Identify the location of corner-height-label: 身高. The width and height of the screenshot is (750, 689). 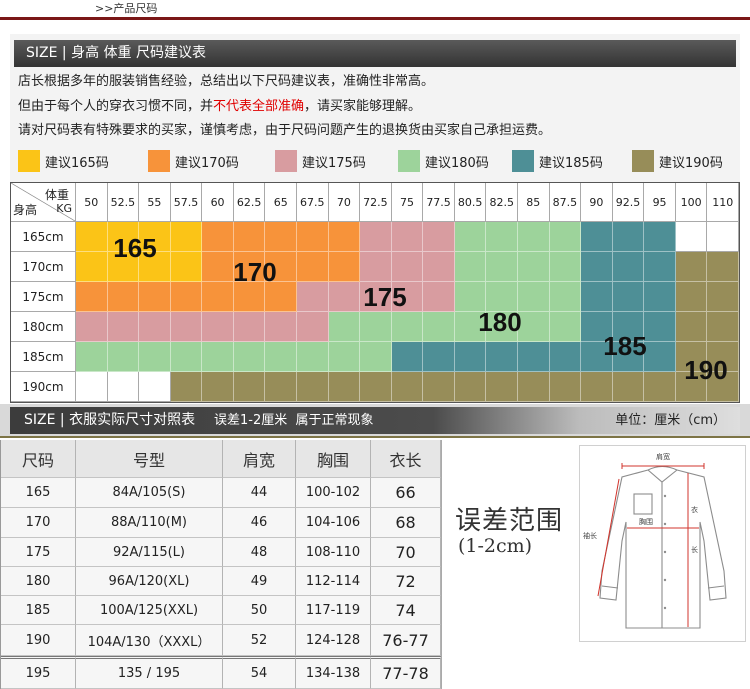
(25, 210).